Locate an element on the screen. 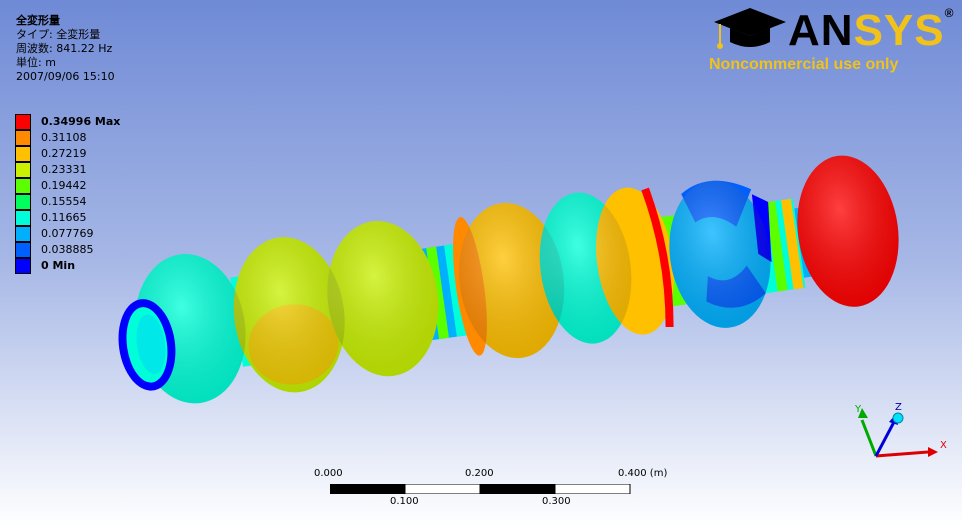 This screenshot has width=962, height=526. brand-sys: SYS is located at coordinates (899, 30).